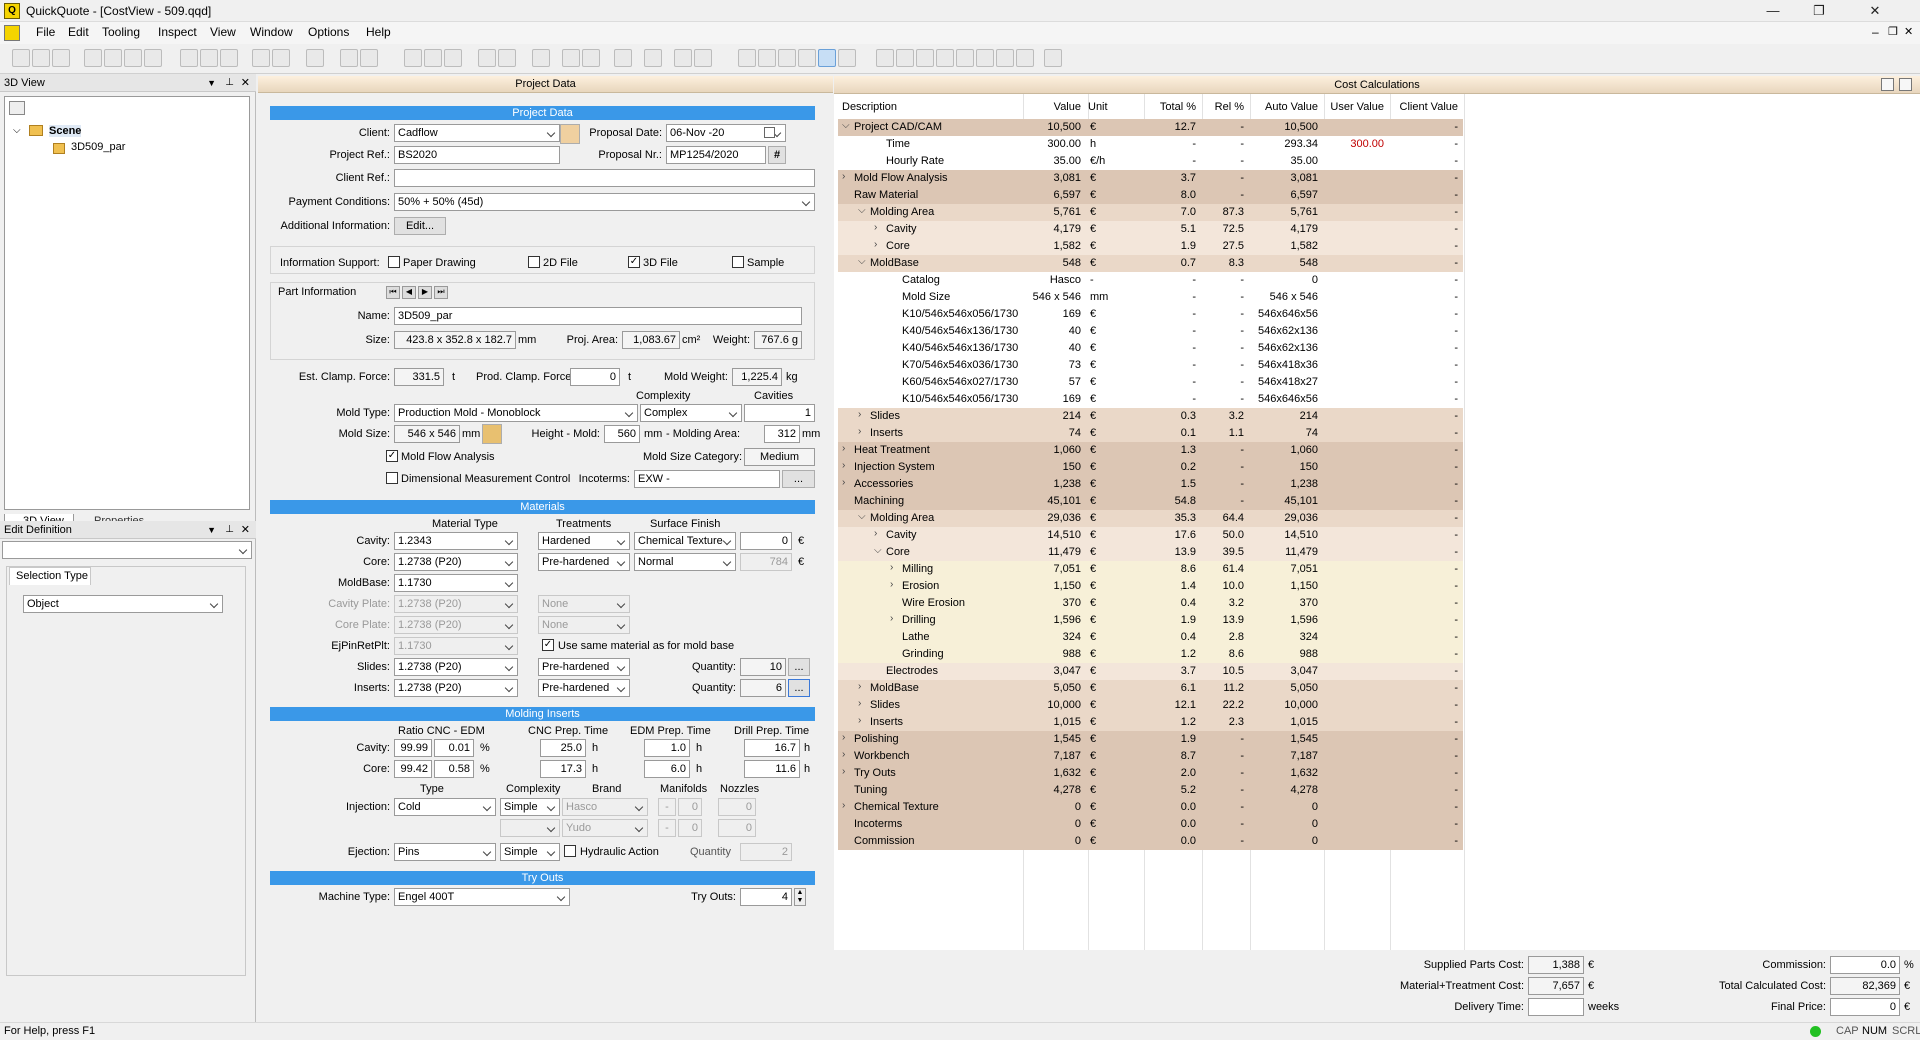  Describe the element at coordinates (1150, 756) in the screenshot. I see `cost-row: › Workbench 7,187 €8.7 - 7,187 -` at that location.